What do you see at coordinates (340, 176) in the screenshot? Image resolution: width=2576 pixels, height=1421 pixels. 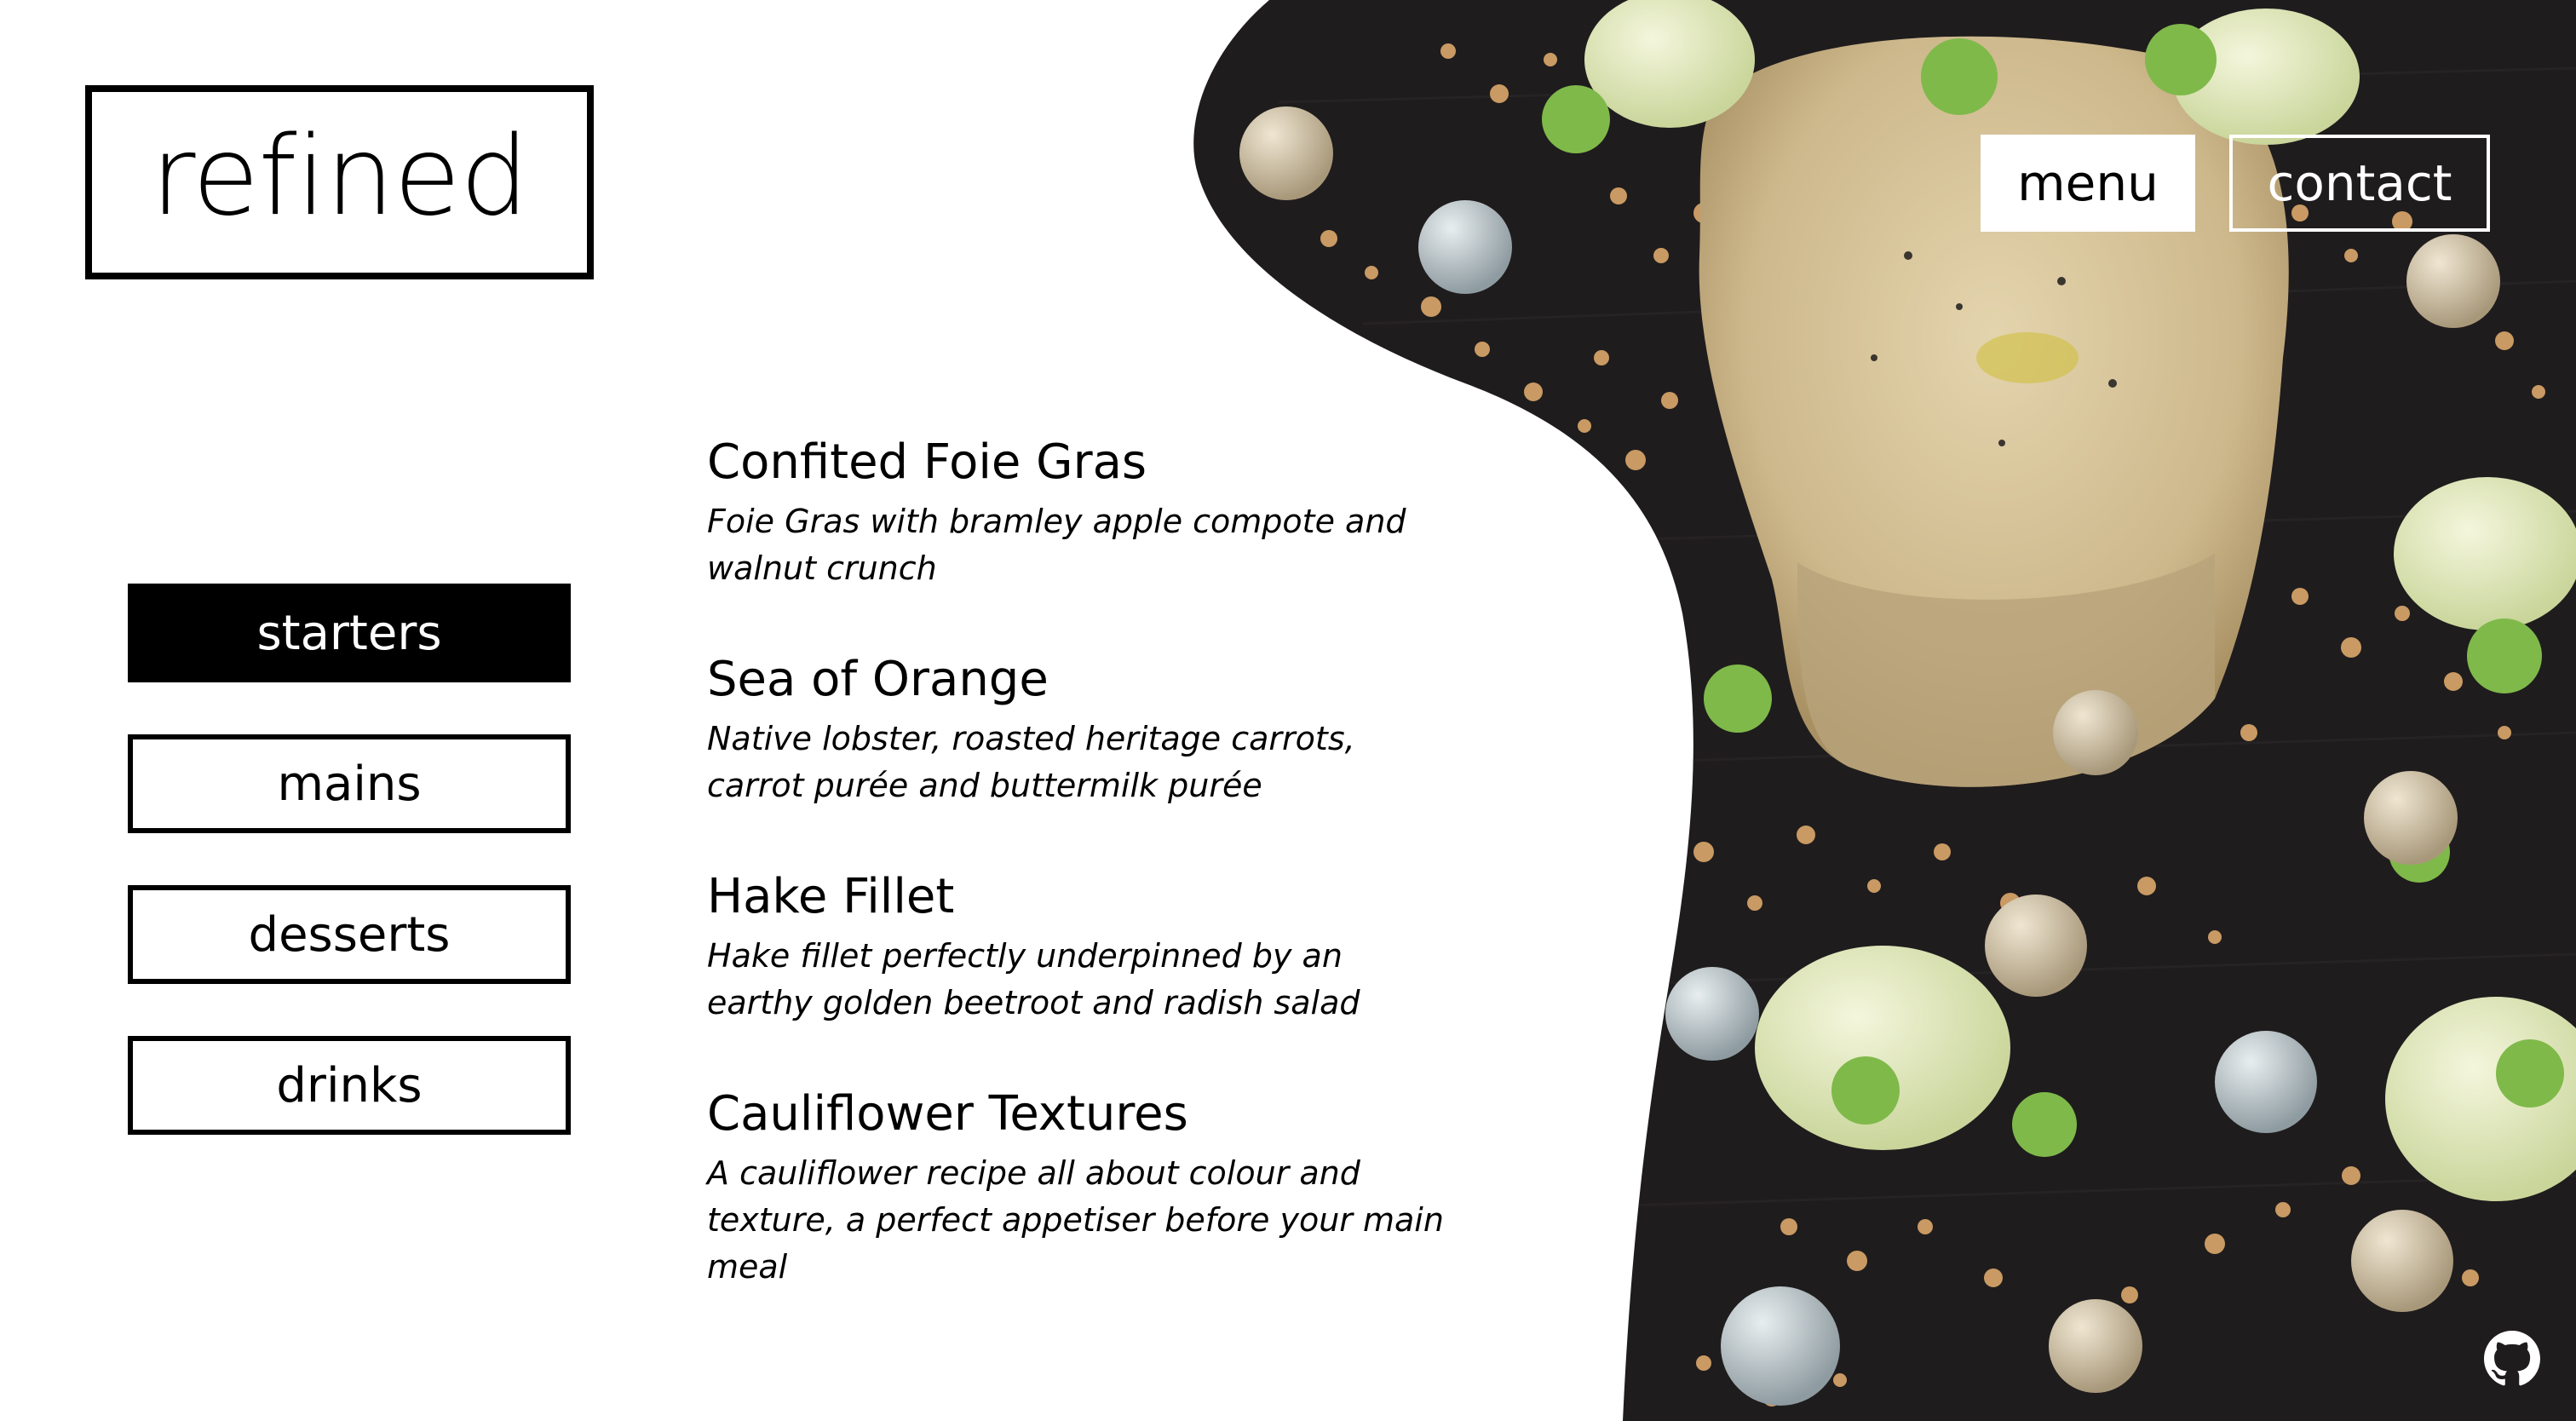 I see `logo-text: refined` at bounding box center [340, 176].